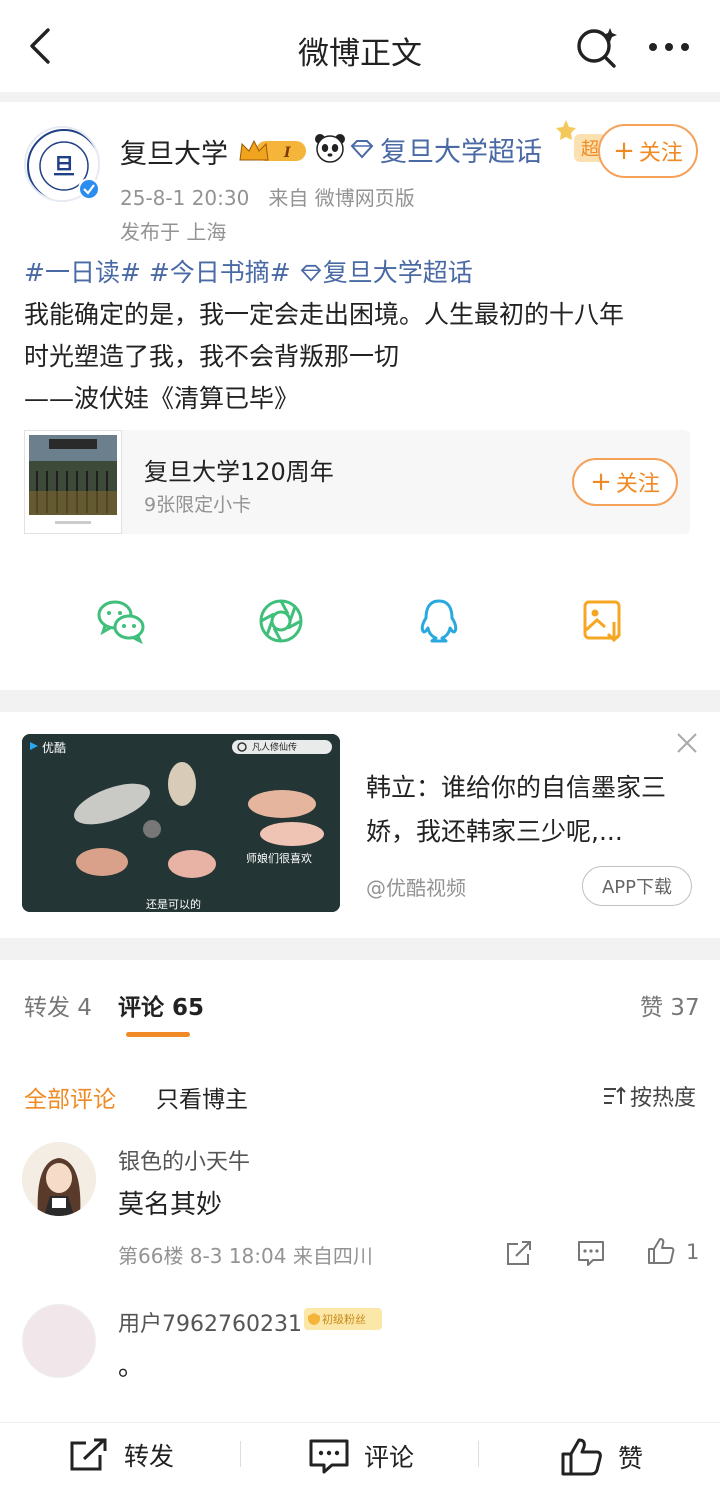 The image size is (720, 1485). What do you see at coordinates (210, 1322) in the screenshot?
I see `comment-username: 用户7962760231` at bounding box center [210, 1322].